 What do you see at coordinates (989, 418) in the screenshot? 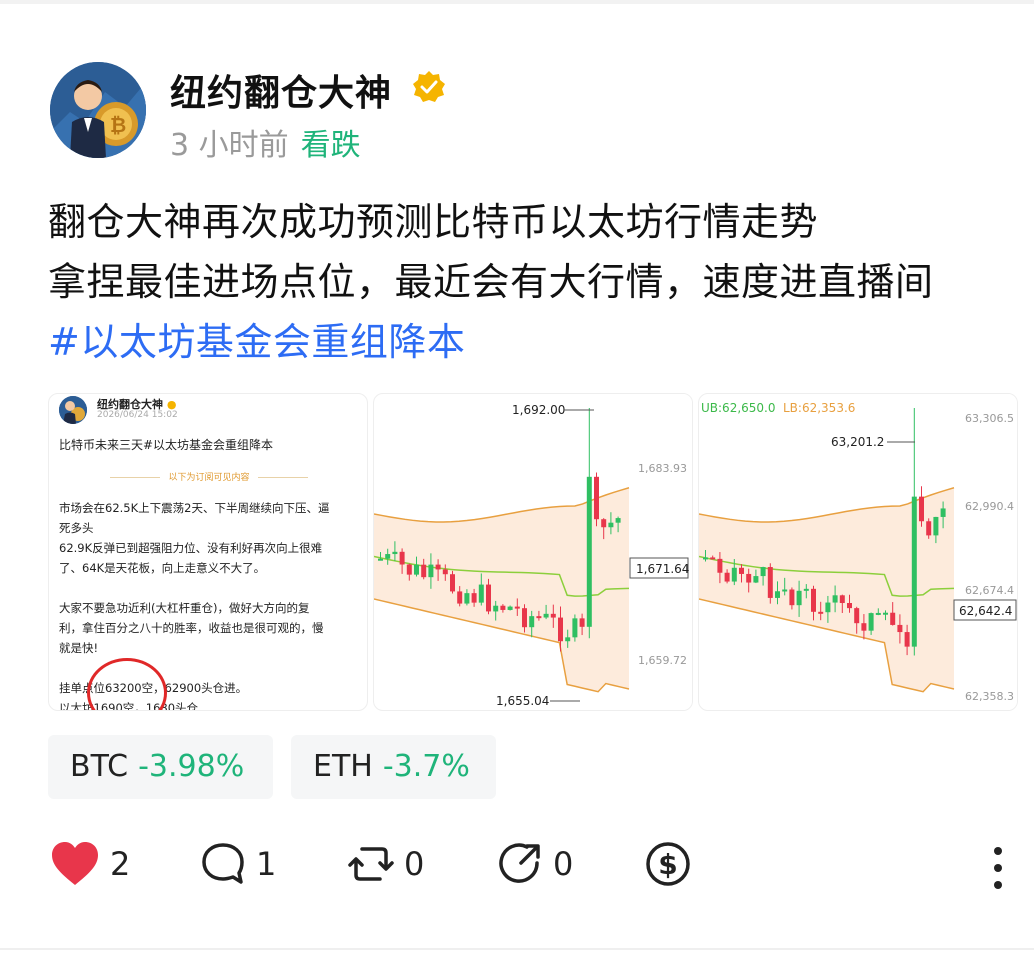
I see `y-tick-label: 63,306.5` at bounding box center [989, 418].